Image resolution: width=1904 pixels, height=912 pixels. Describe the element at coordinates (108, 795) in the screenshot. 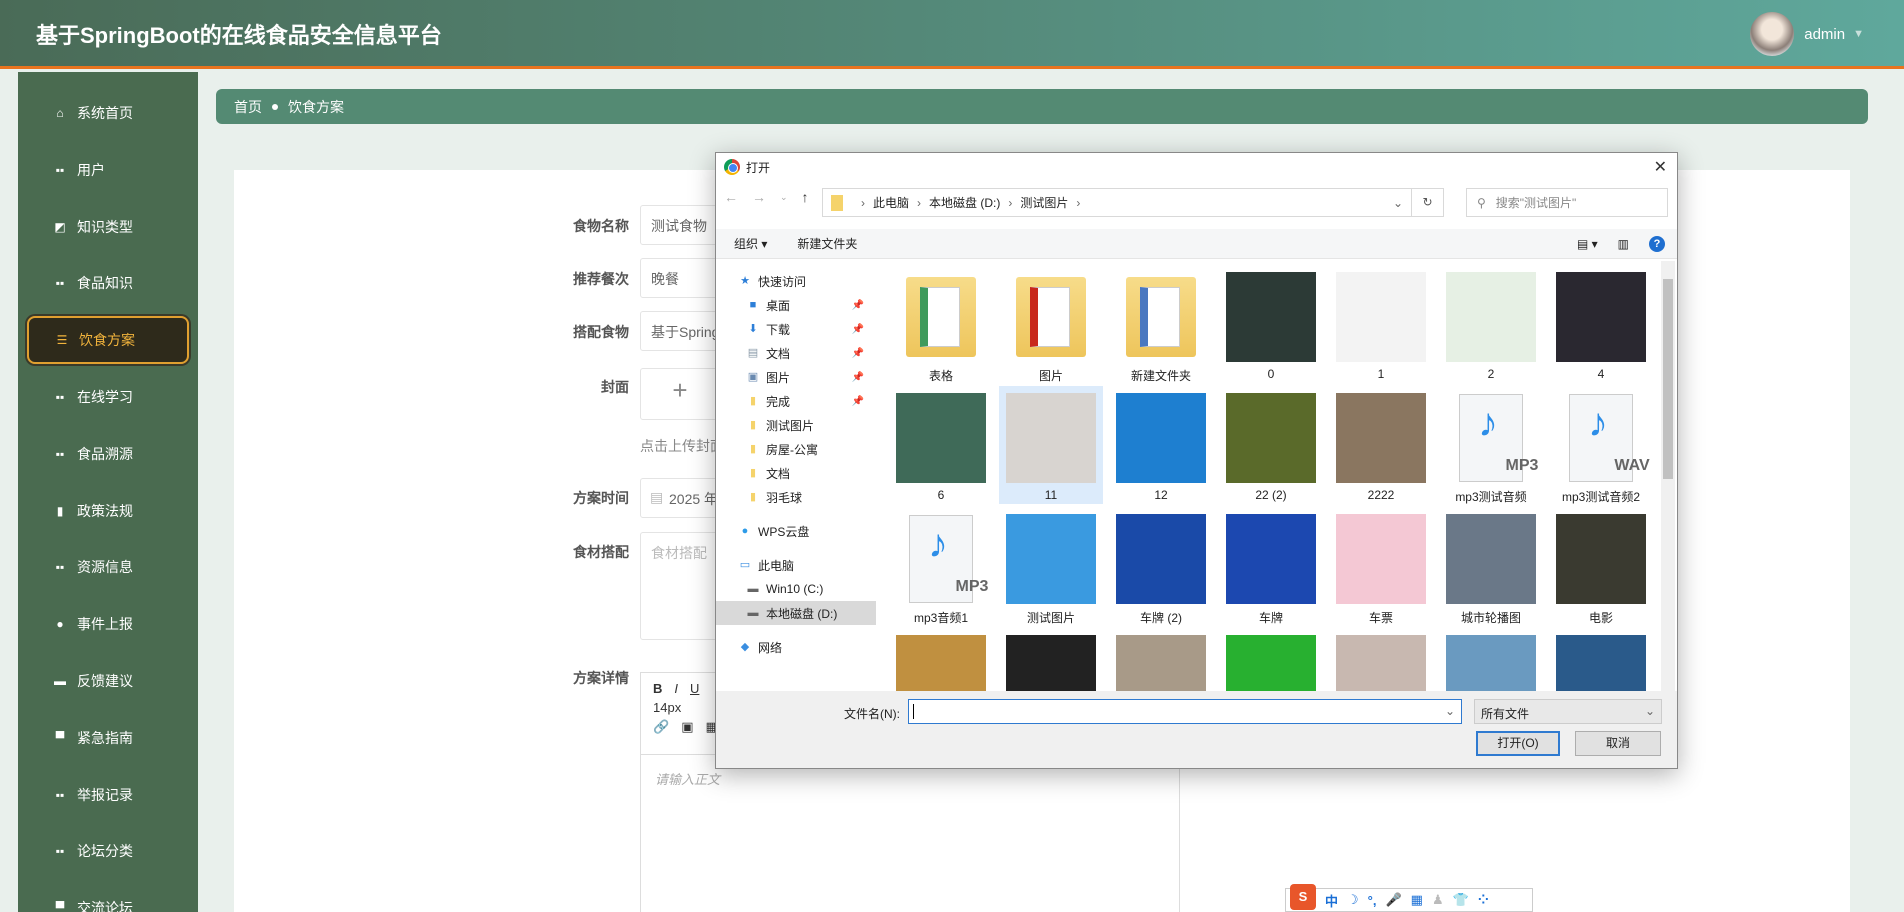

I see `sidebar-item-12: ▪▪ 举报记录` at that location.